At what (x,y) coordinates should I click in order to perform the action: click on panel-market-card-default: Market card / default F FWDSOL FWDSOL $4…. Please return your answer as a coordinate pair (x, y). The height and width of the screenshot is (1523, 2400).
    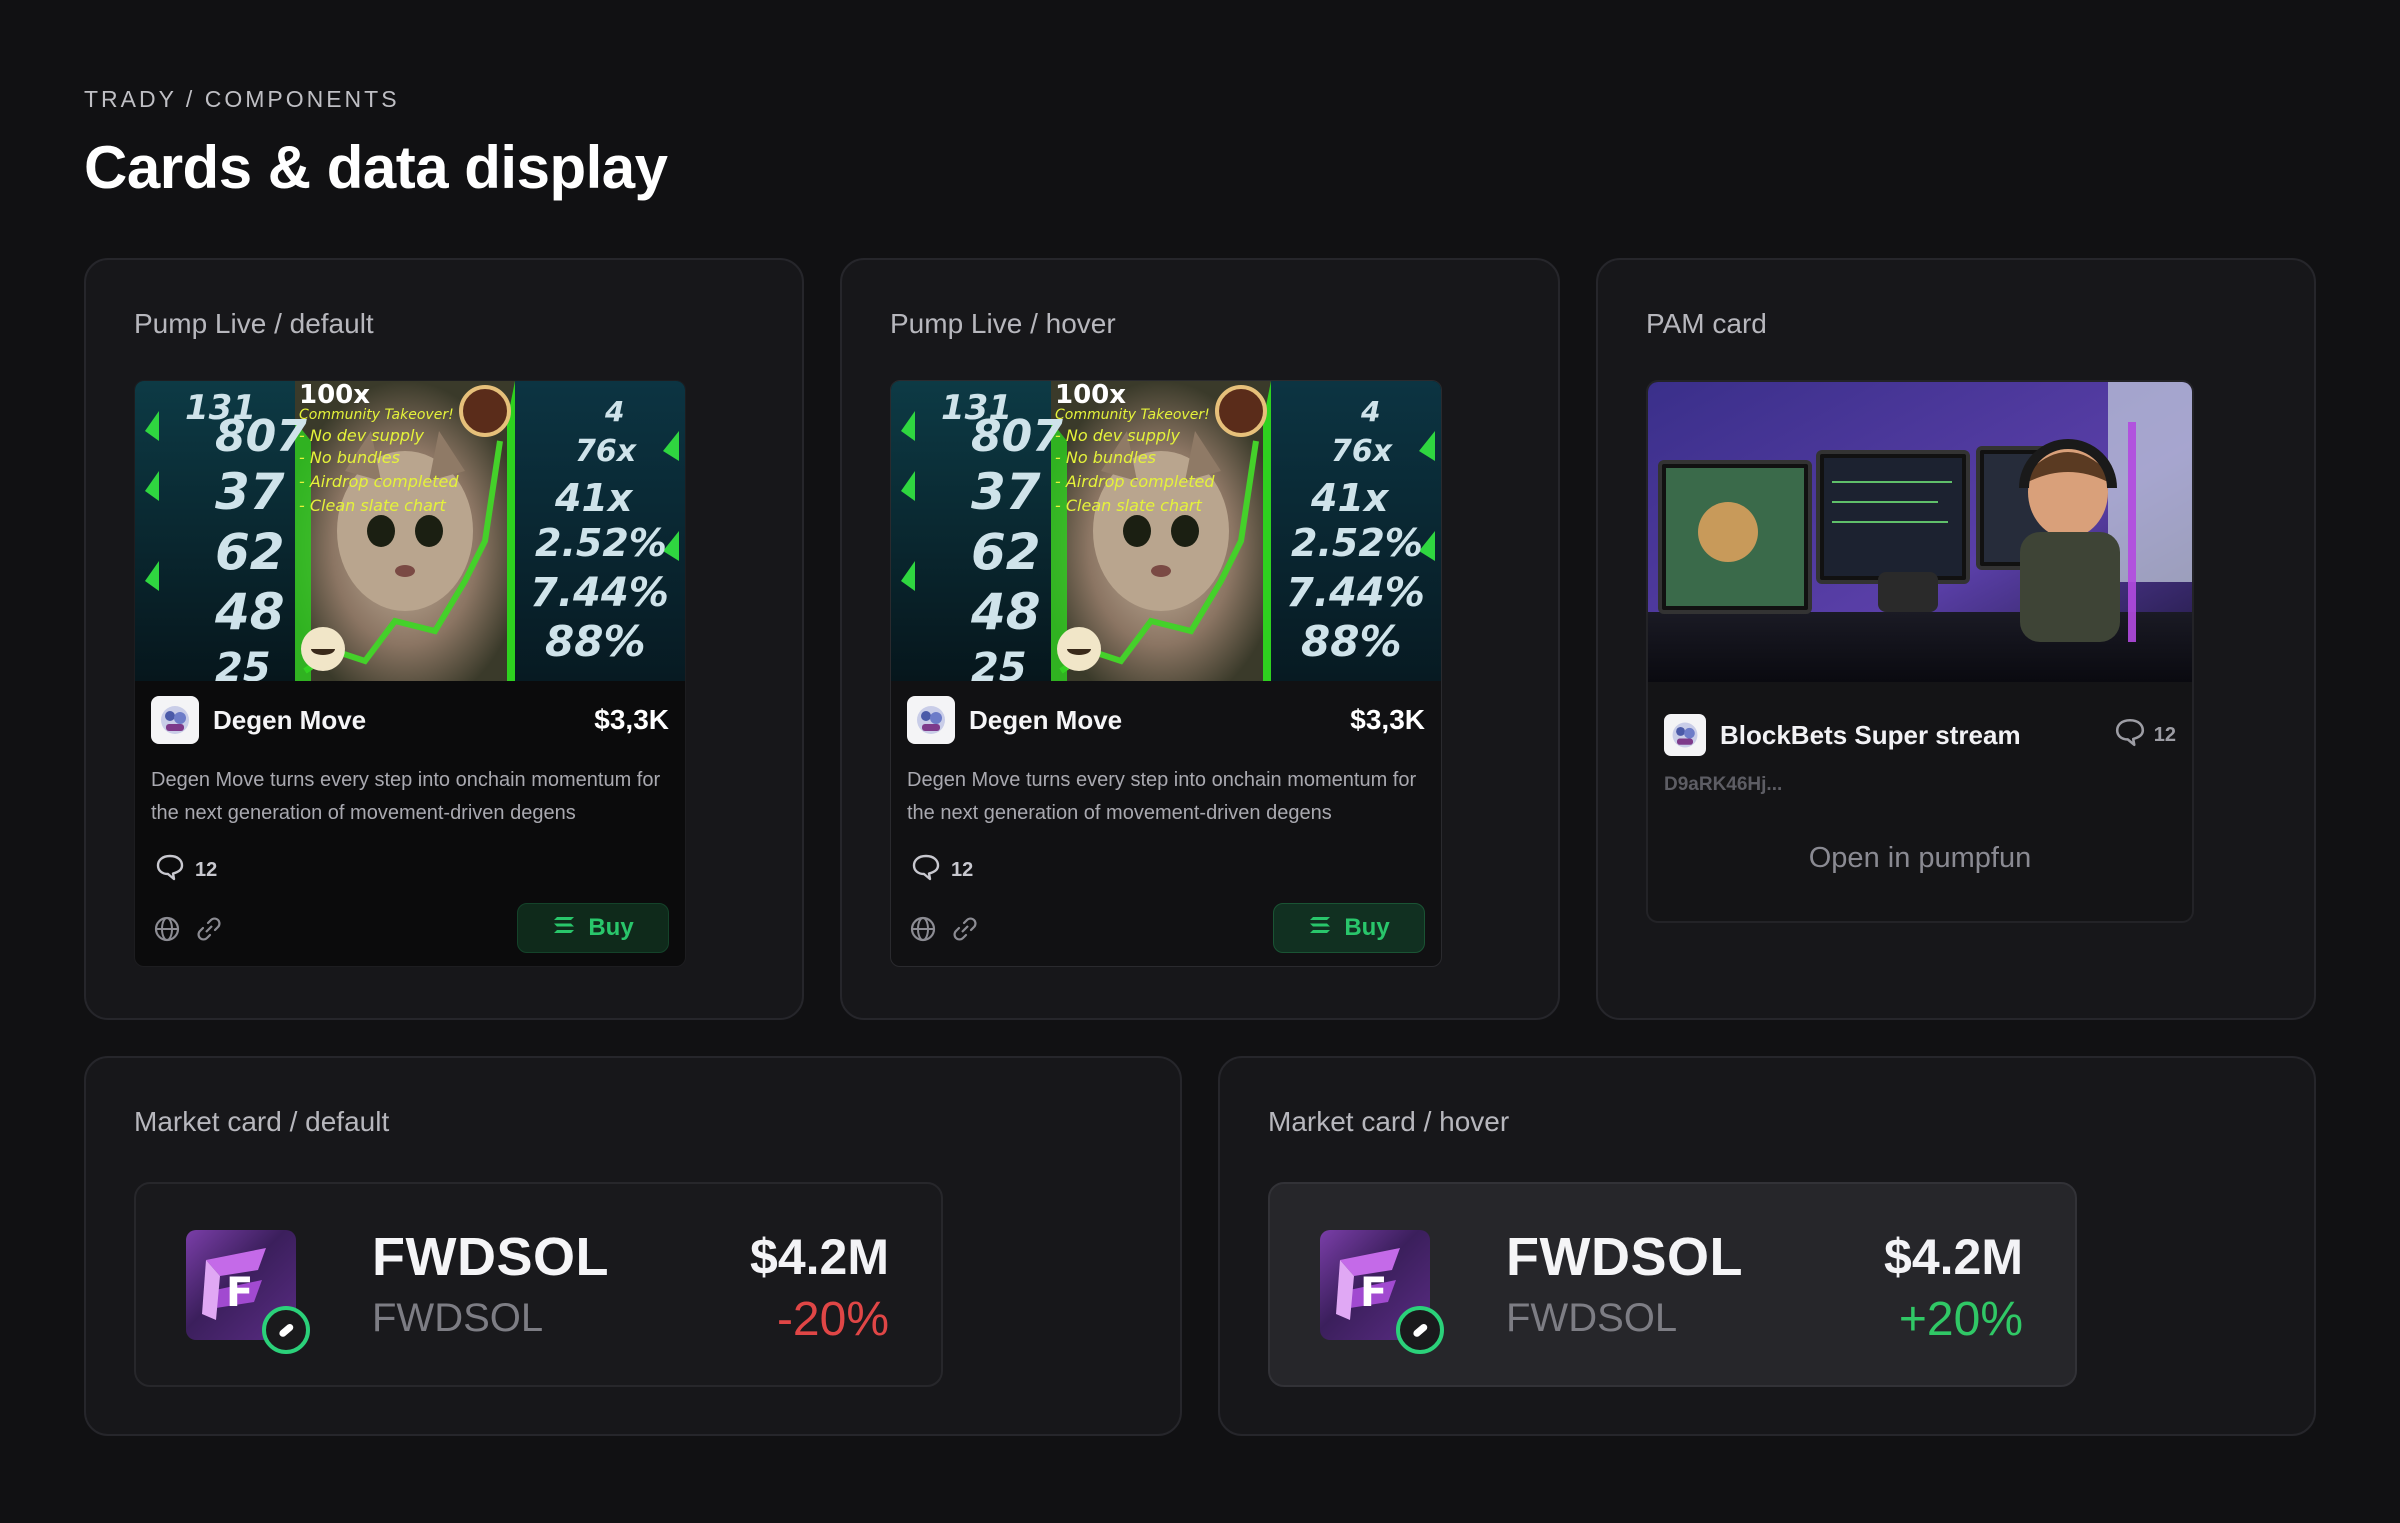
    Looking at the image, I should click on (633, 1246).